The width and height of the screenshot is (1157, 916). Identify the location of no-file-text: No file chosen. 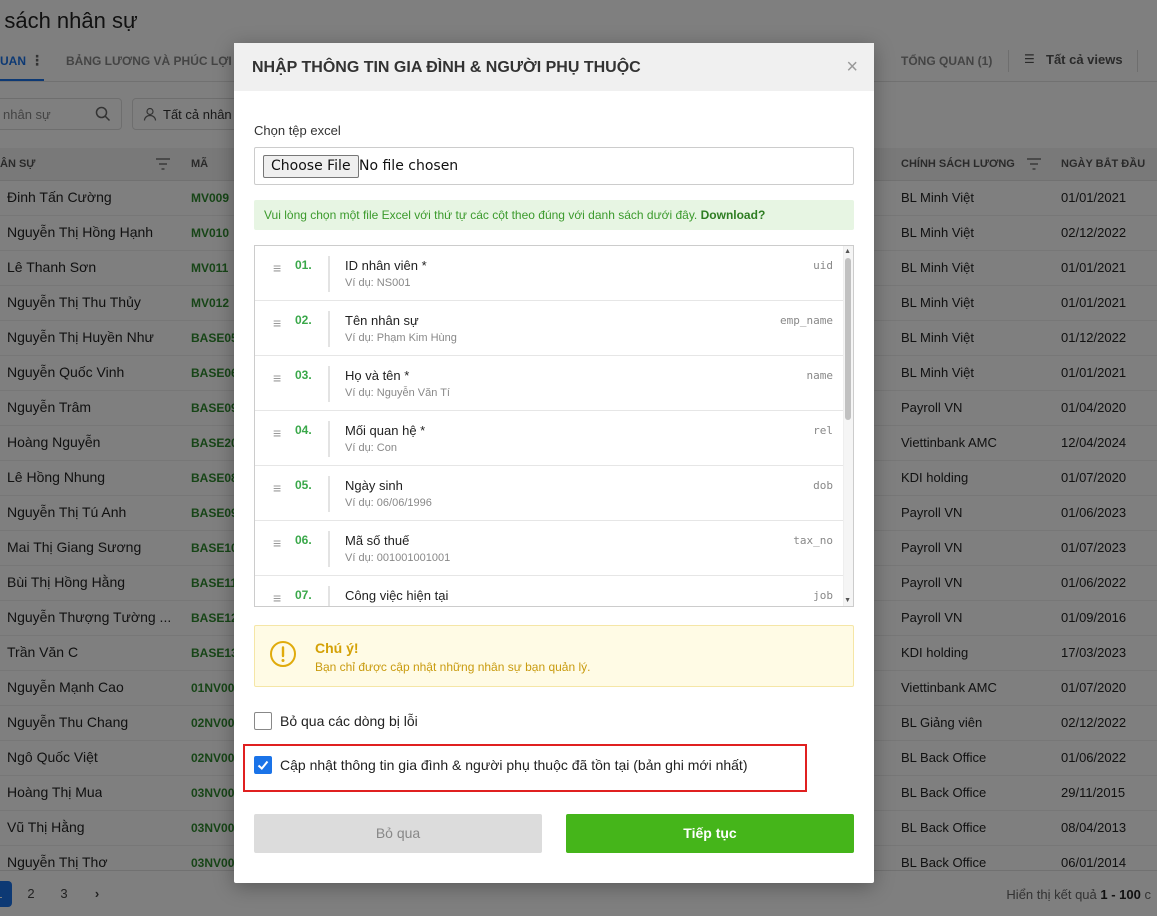
(409, 166).